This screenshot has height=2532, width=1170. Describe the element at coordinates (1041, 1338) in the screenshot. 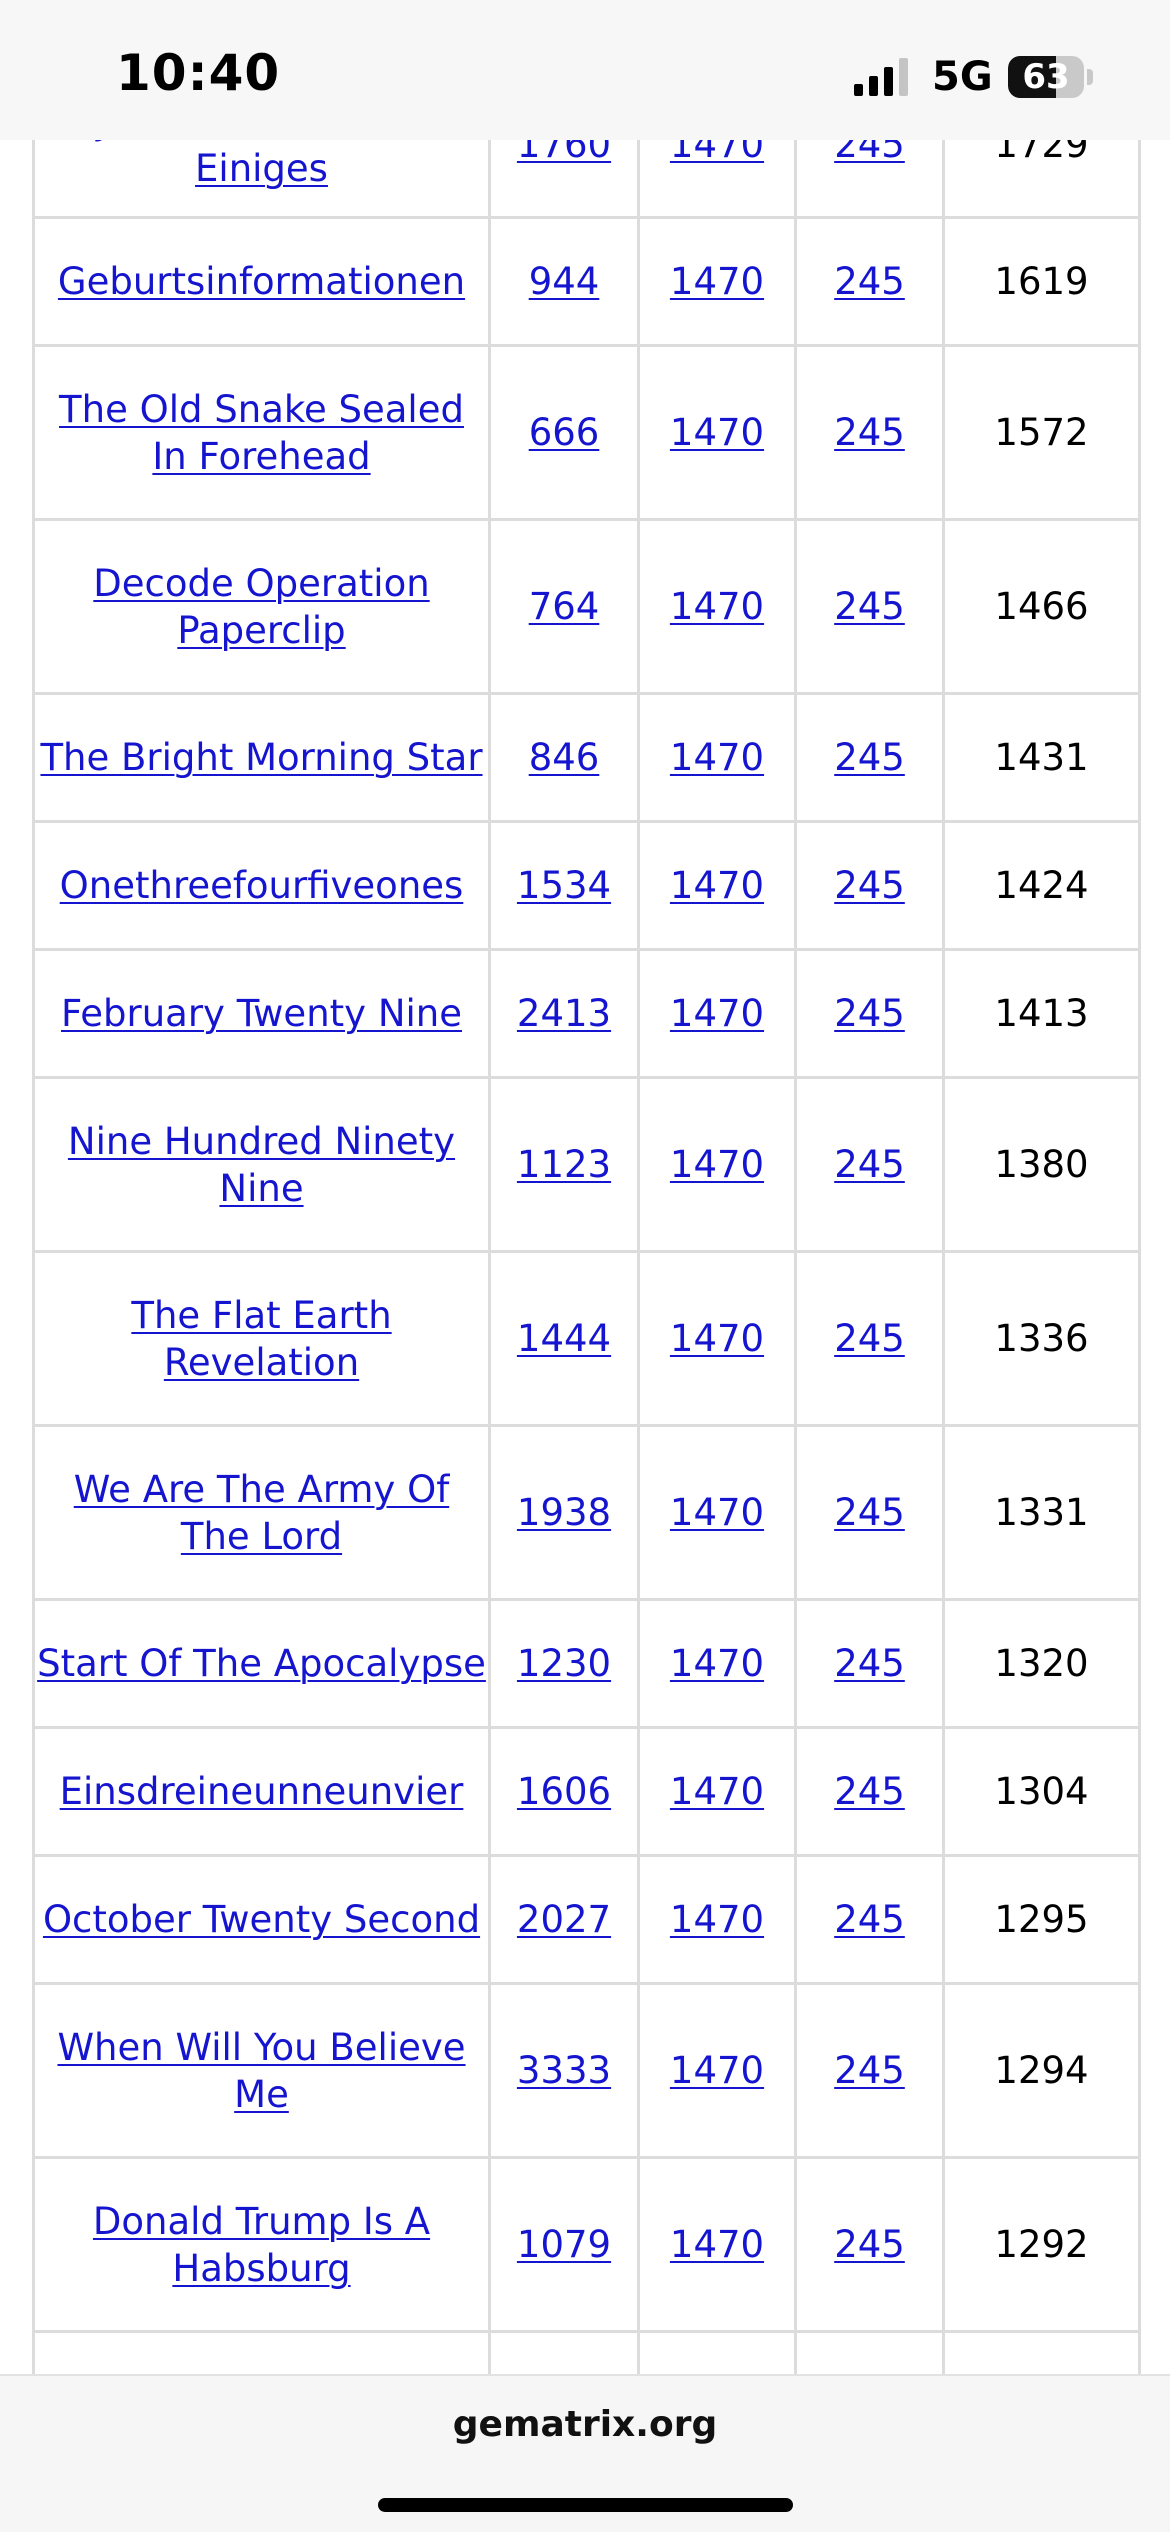

I see `value-text: 1336` at that location.